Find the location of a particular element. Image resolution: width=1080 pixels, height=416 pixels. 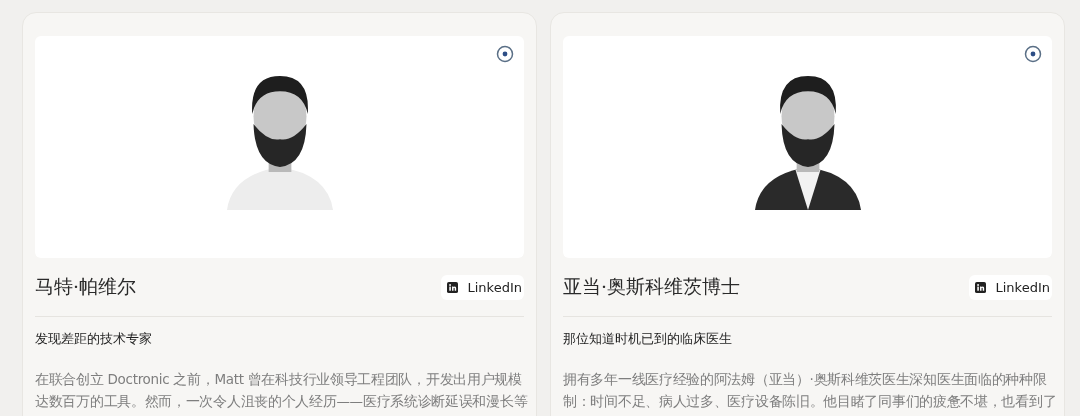

person-tagline: 发现差距的技术专家 is located at coordinates (94, 339).